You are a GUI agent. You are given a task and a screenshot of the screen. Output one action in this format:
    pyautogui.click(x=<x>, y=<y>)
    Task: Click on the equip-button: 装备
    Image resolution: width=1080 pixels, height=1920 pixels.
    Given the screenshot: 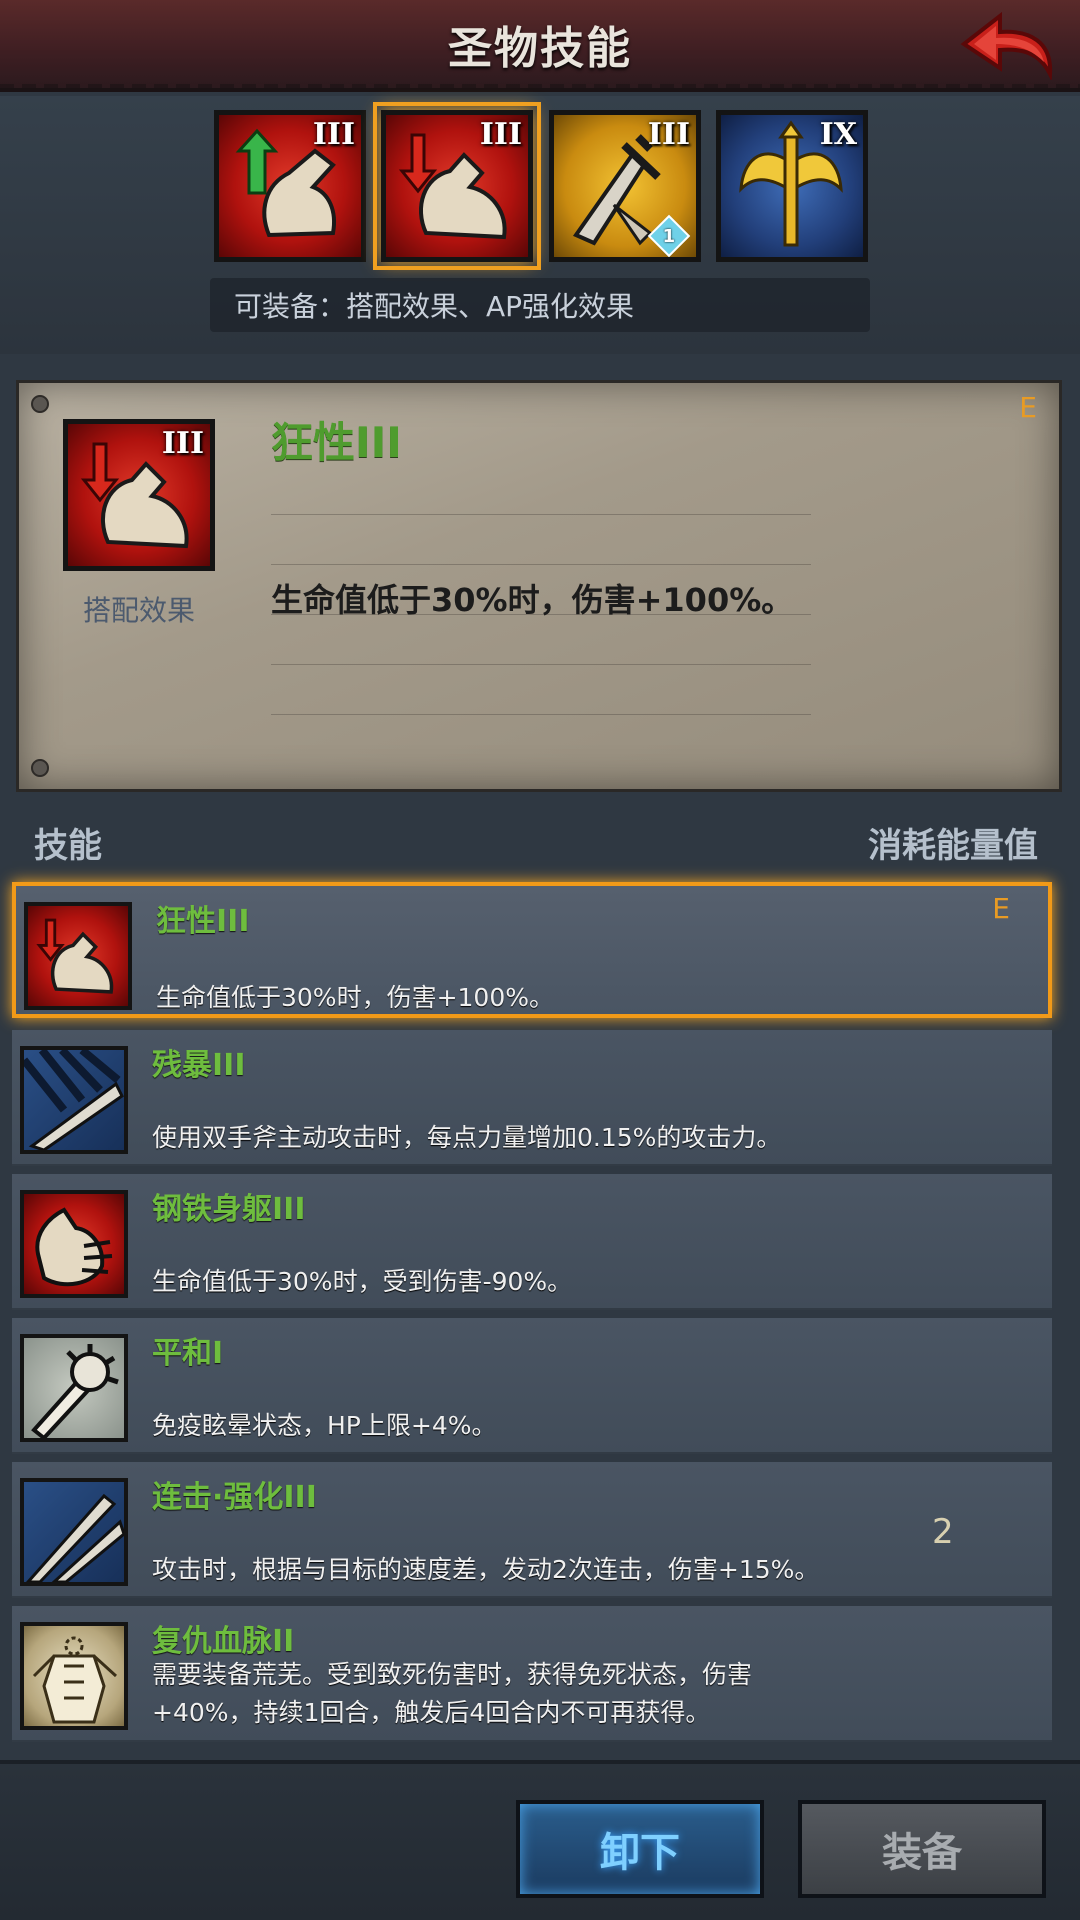 What is the action you would take?
    pyautogui.click(x=922, y=1849)
    